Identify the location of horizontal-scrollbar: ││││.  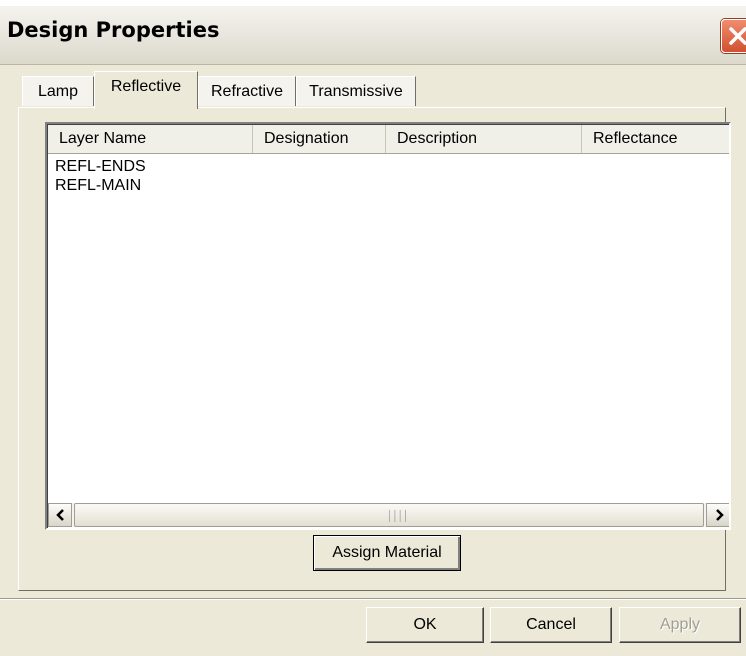
(388, 515).